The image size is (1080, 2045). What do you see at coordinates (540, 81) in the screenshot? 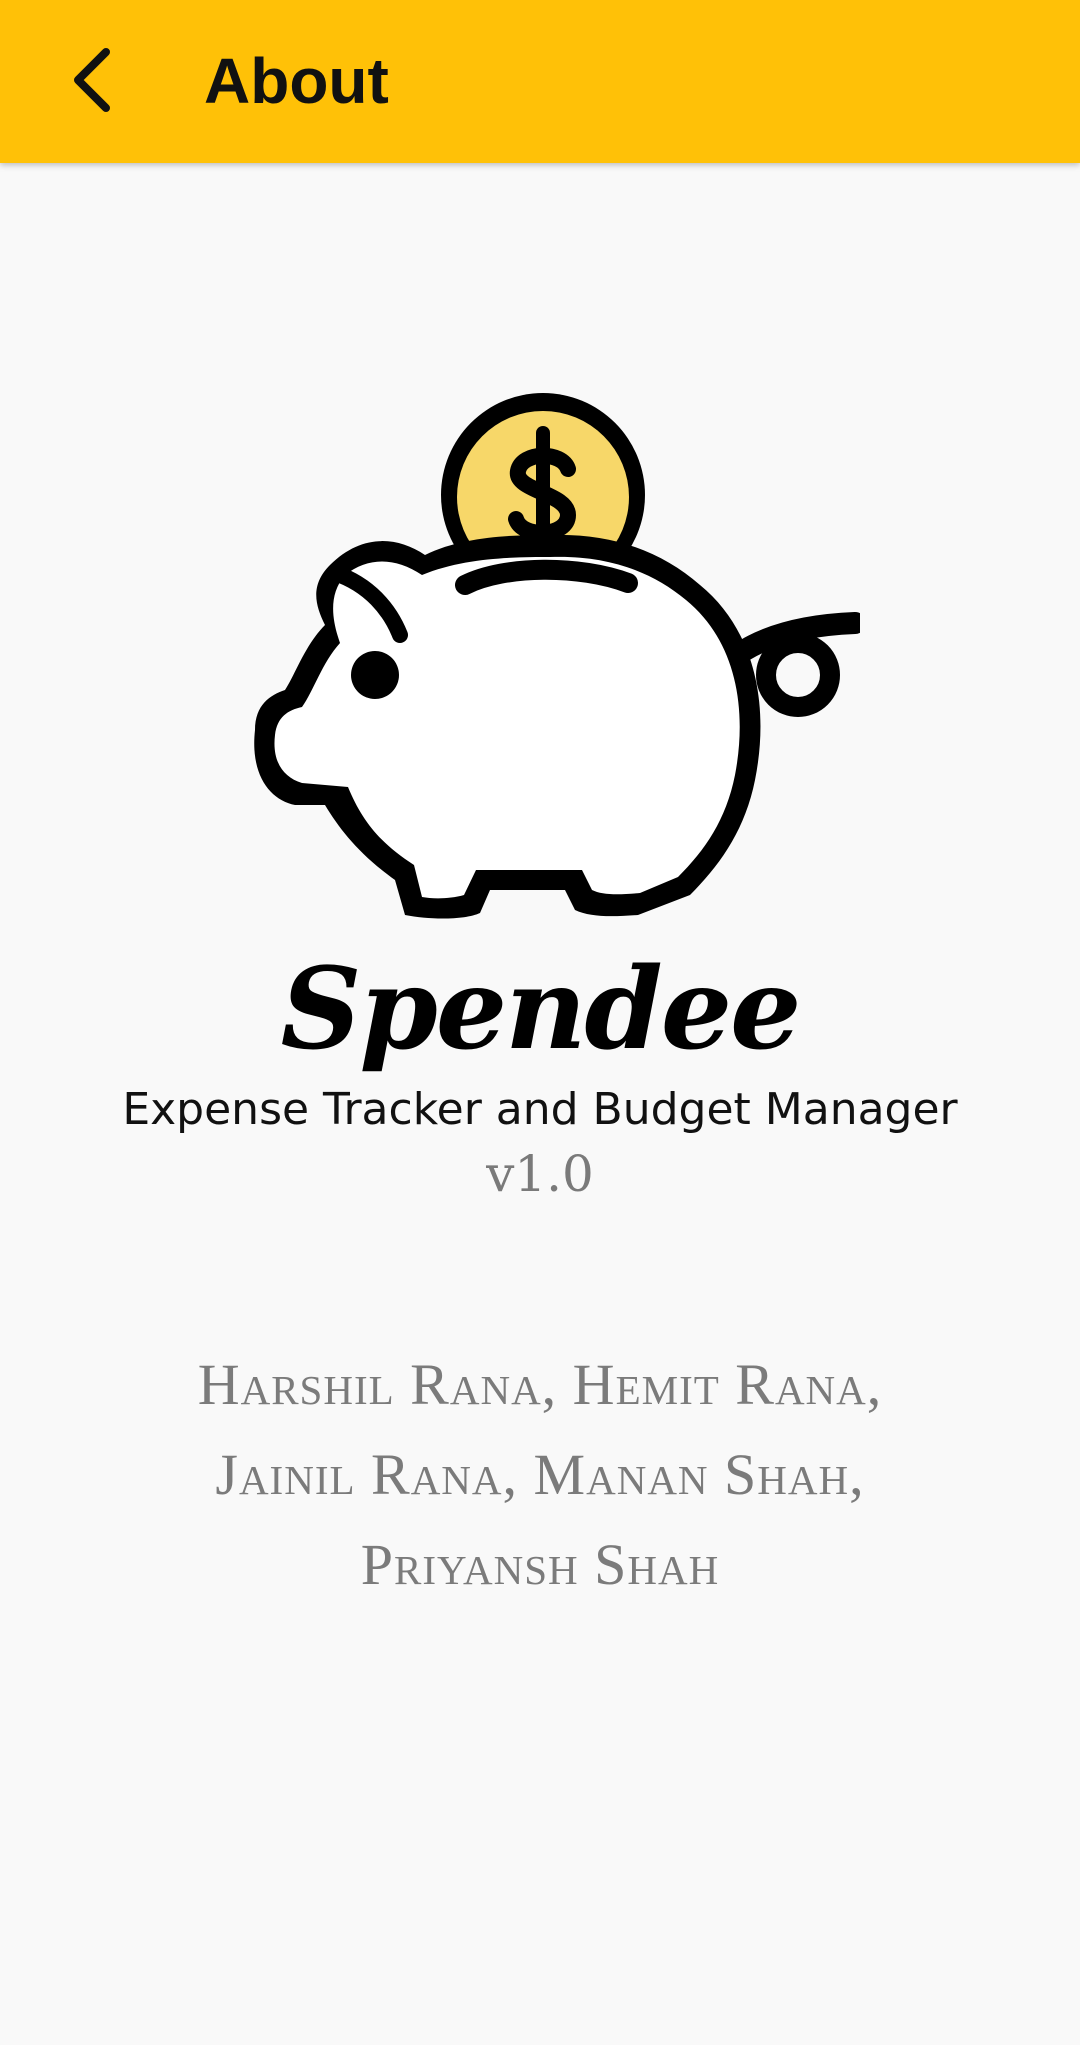
I see `app-bar: About` at bounding box center [540, 81].